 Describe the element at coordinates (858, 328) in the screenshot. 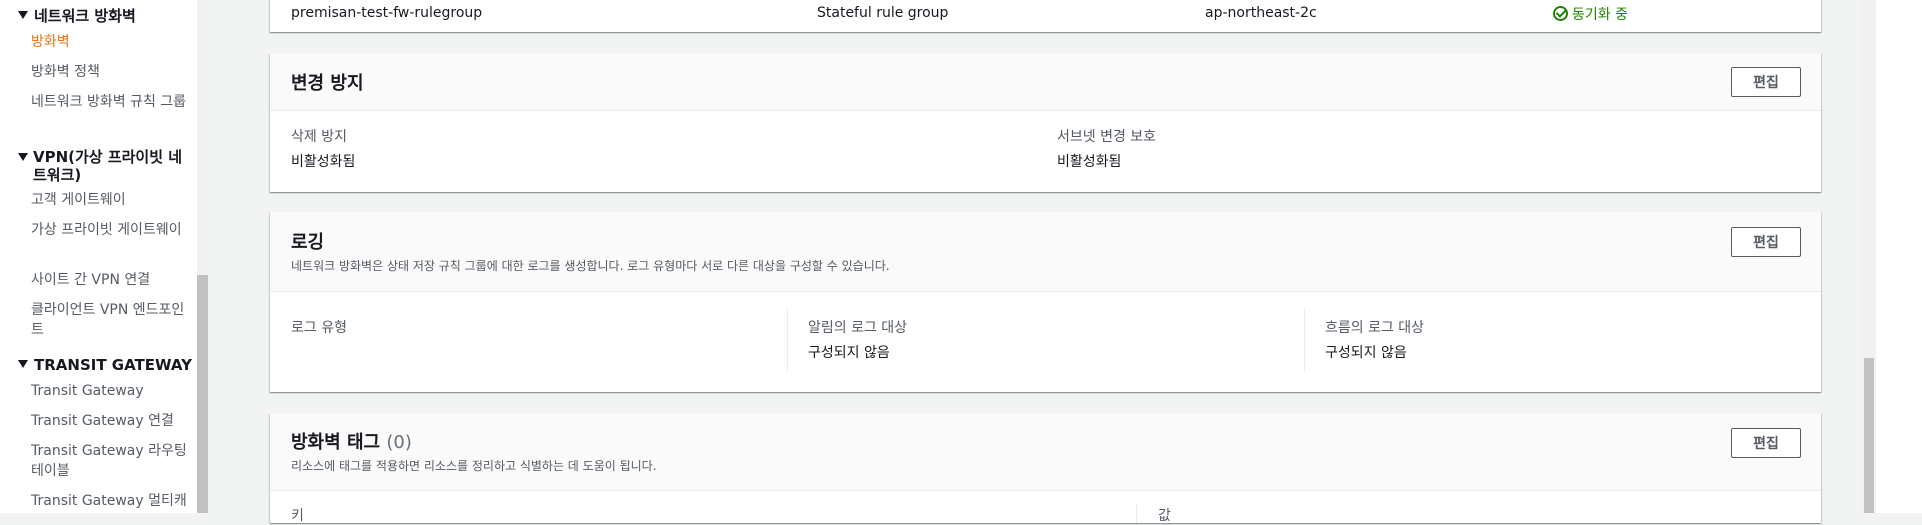

I see `alert-log-destination-label: 알림의 로그 대상` at that location.